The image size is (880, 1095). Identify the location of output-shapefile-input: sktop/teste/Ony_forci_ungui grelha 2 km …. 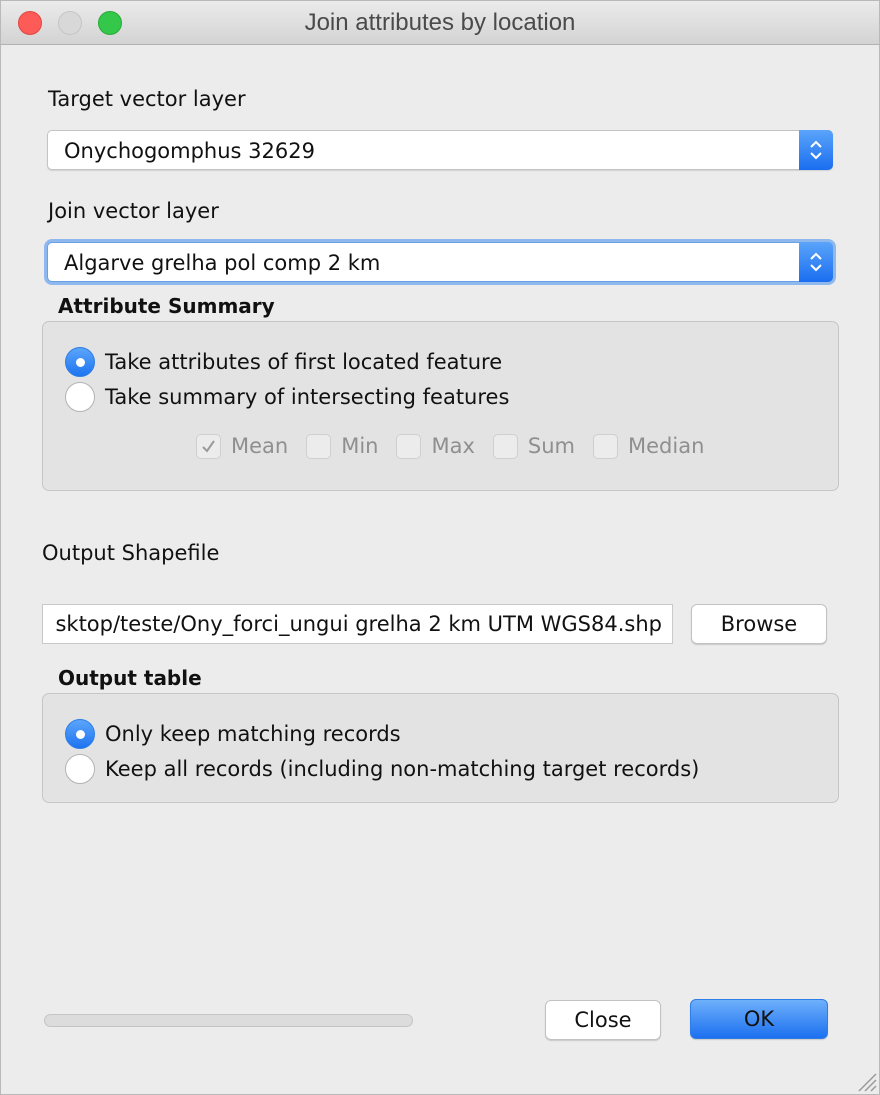
(357, 624).